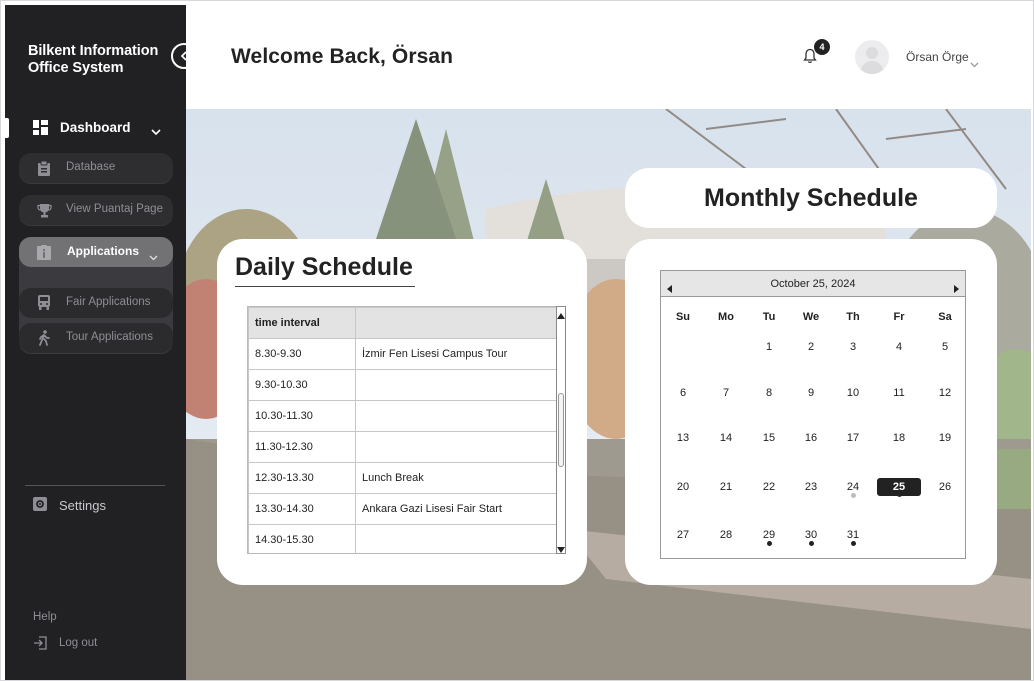 Image resolution: width=1034 pixels, height=681 pixels. Describe the element at coordinates (811, 487) in the screenshot. I see `calendar-day: 23` at that location.